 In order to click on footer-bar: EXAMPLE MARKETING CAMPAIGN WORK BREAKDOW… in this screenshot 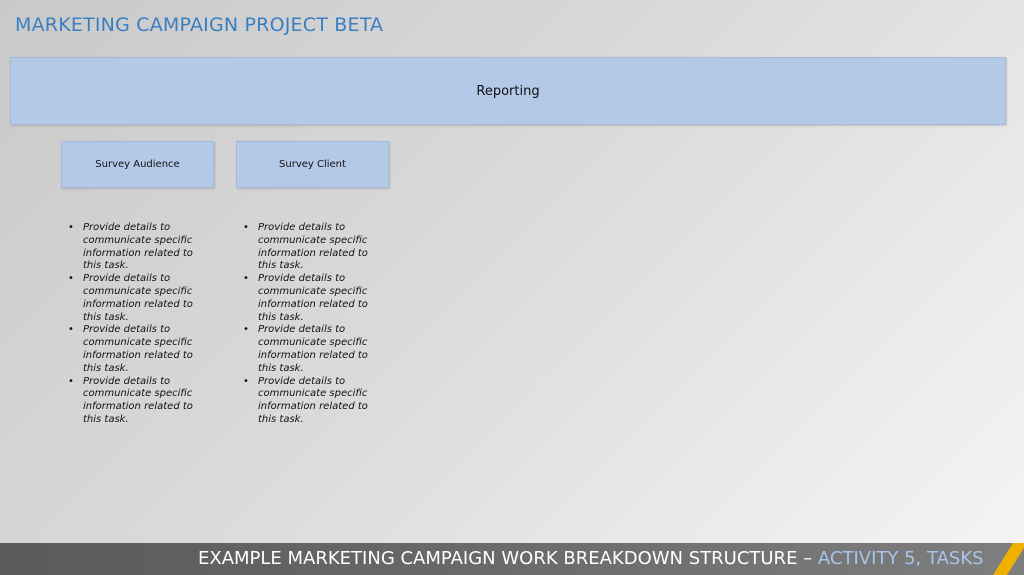, I will do `click(512, 559)`.